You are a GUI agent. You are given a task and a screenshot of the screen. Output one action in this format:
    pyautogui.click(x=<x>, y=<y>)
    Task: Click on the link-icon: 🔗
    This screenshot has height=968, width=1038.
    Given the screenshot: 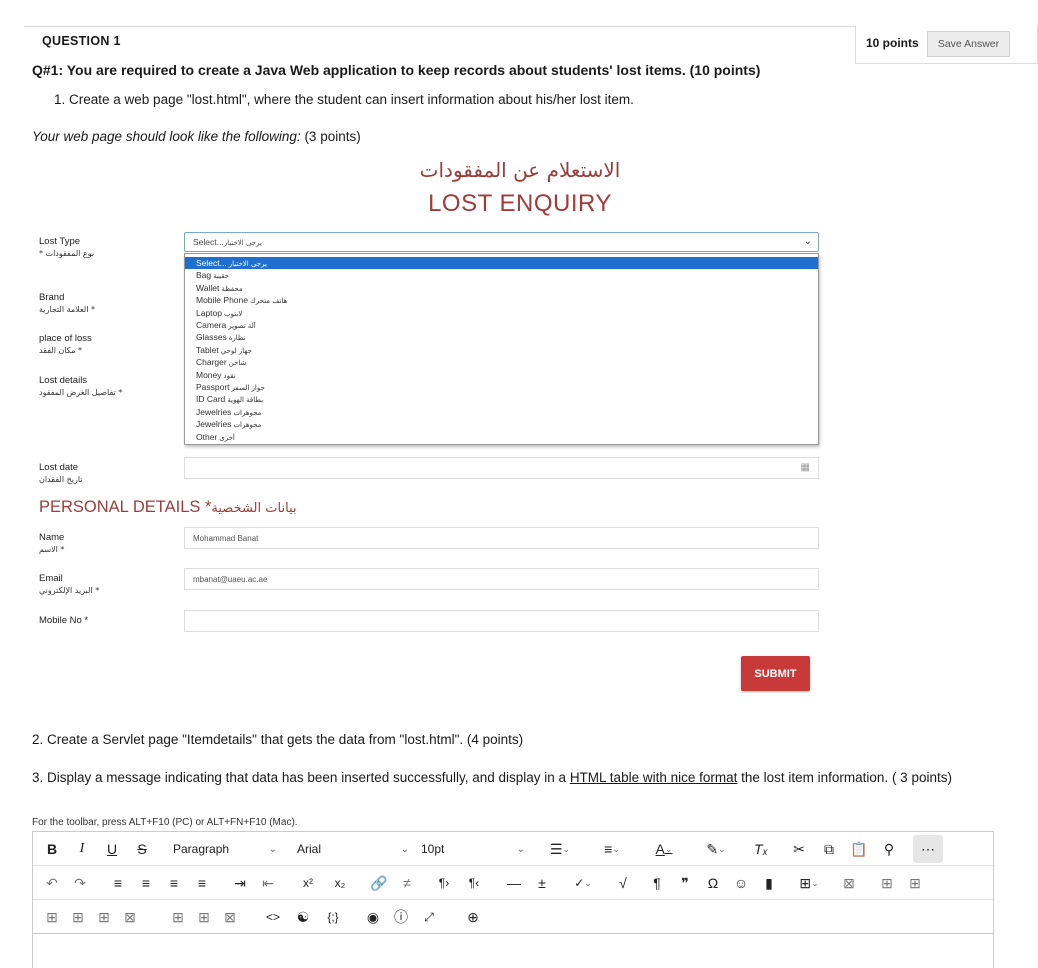 What is the action you would take?
    pyautogui.click(x=379, y=883)
    